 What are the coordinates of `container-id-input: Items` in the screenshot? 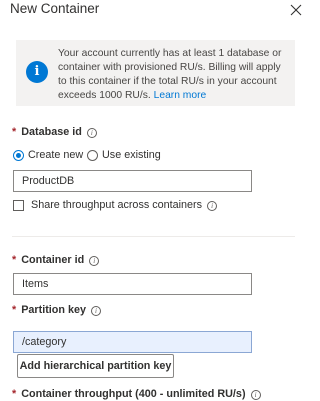 It's located at (132, 284).